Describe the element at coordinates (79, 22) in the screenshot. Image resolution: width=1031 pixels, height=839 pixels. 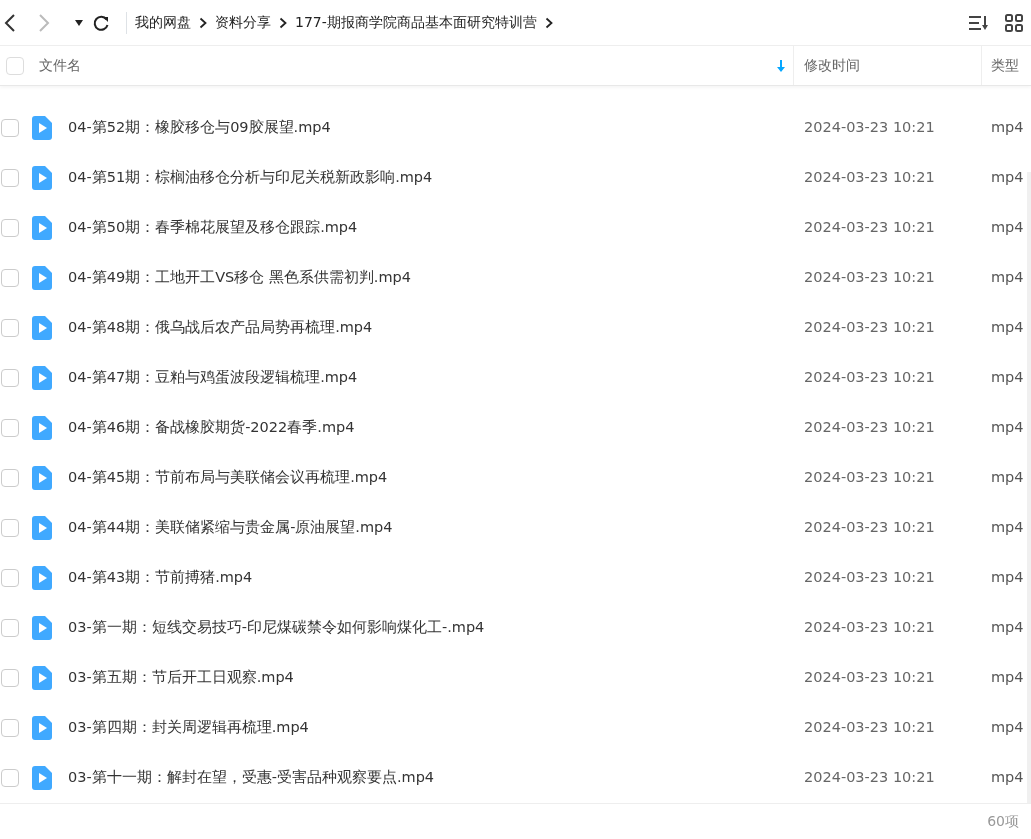
I see `dropdown-caret-icon` at that location.